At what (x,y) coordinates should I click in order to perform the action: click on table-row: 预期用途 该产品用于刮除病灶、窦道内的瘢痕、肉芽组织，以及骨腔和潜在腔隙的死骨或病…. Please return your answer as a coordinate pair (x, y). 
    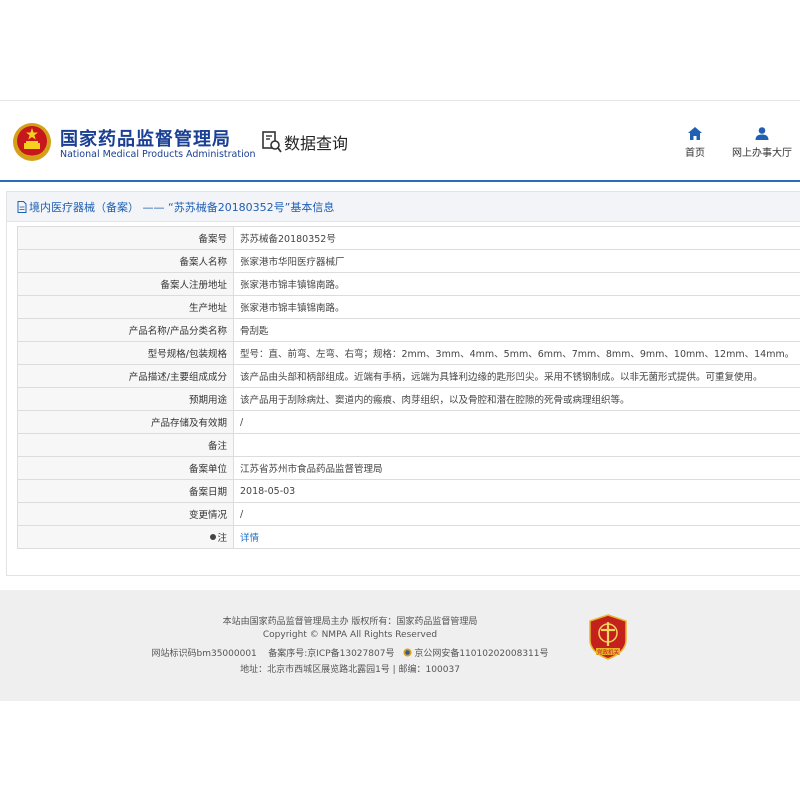
    Looking at the image, I should click on (408, 399).